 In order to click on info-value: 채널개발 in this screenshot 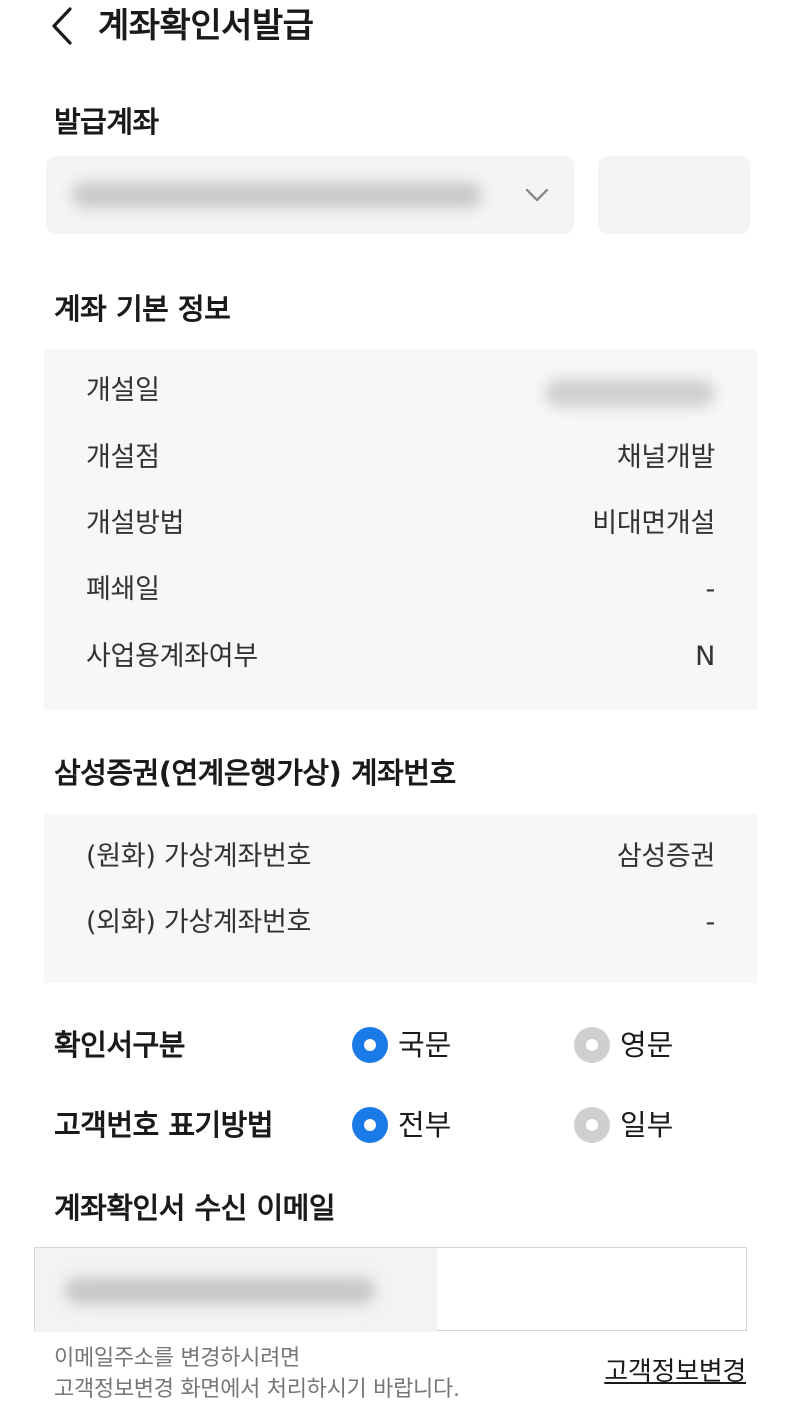, I will do `click(665, 457)`.